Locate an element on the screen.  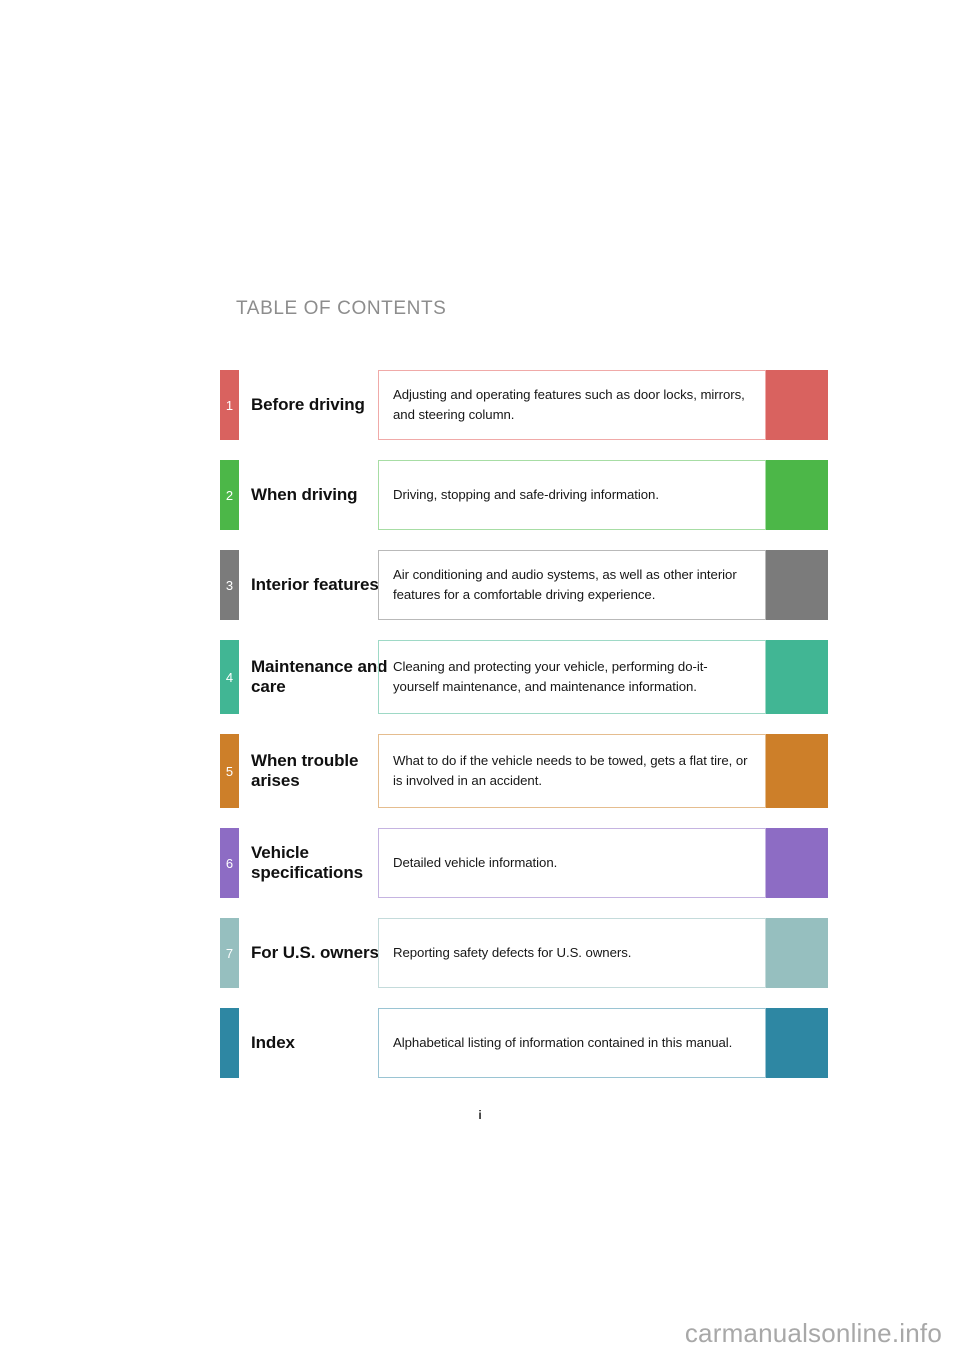
section-number: 3 is located at coordinates (229, 585).